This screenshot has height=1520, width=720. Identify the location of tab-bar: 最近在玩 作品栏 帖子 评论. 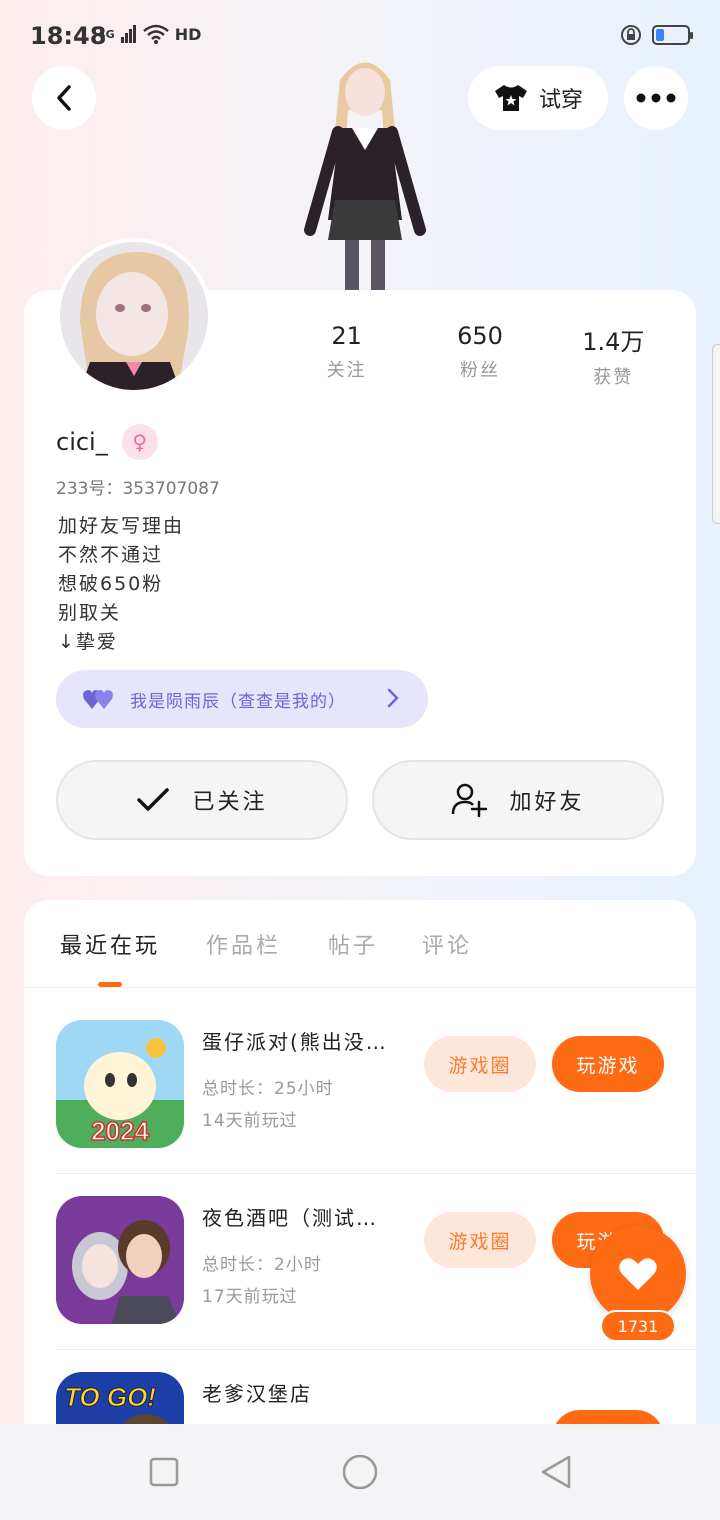
(360, 944).